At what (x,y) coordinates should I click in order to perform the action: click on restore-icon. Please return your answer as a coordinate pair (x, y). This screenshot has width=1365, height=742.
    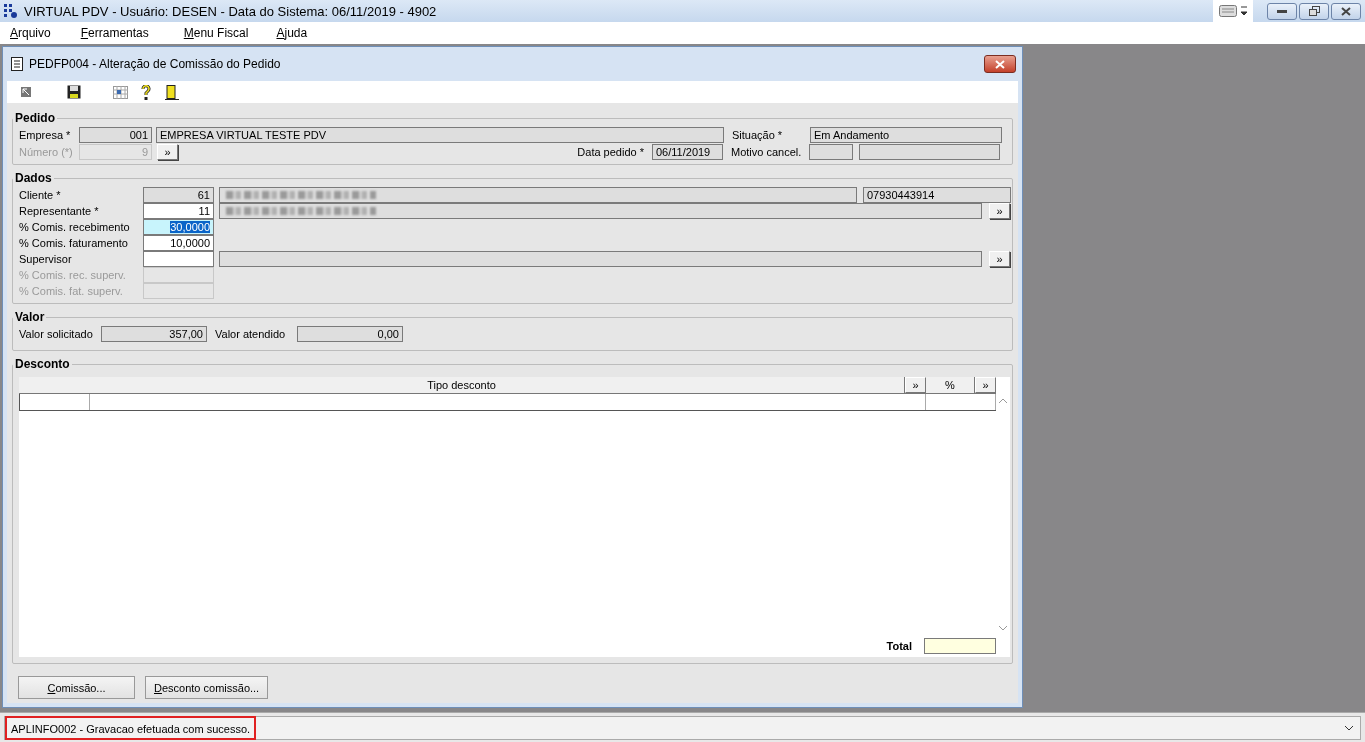
    Looking at the image, I should click on (1314, 11).